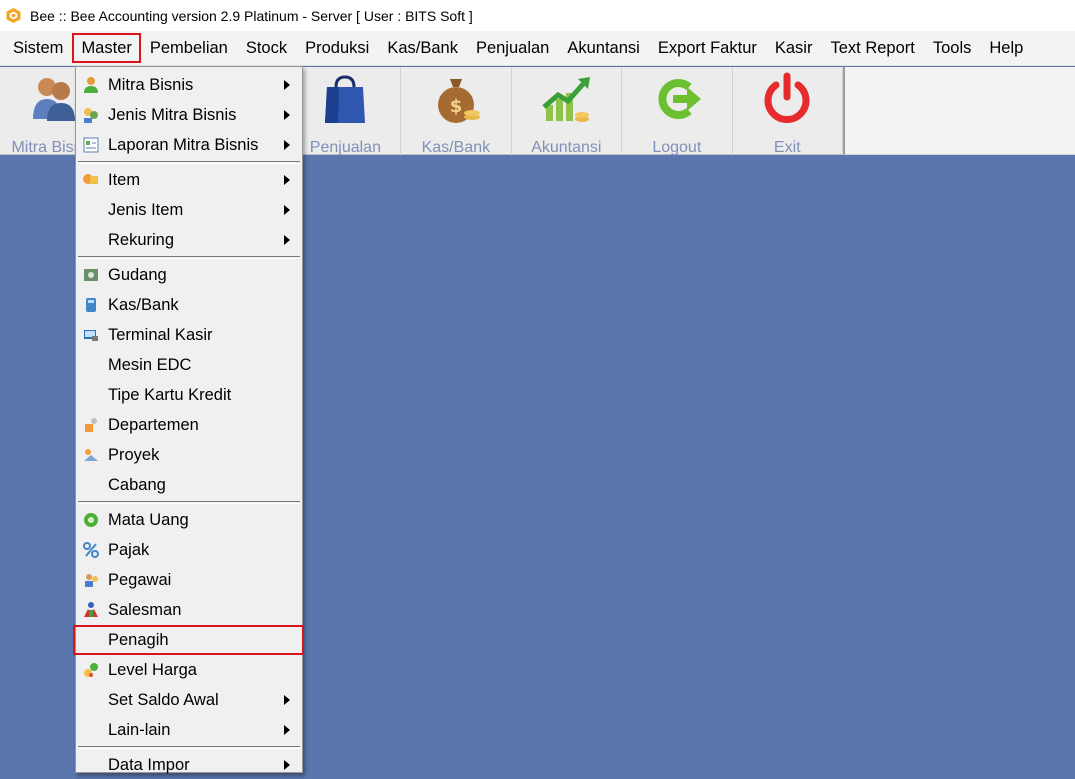 This screenshot has width=1075, height=779. I want to click on warehouse-icon, so click(91, 275).